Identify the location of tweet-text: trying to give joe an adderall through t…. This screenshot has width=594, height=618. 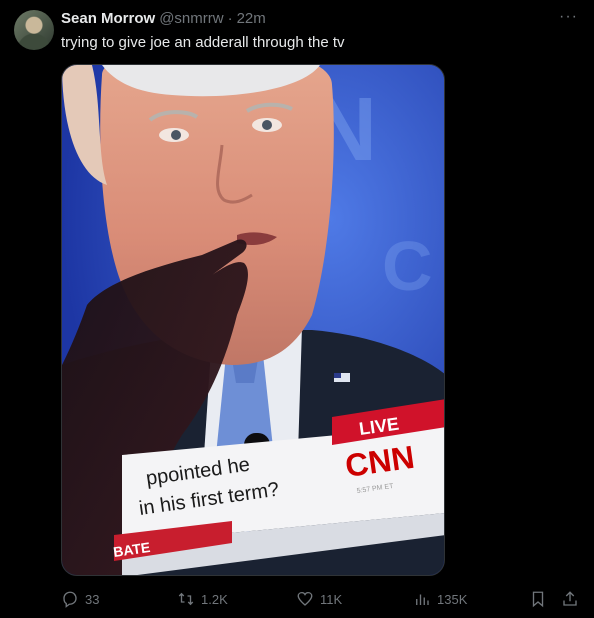
(203, 42).